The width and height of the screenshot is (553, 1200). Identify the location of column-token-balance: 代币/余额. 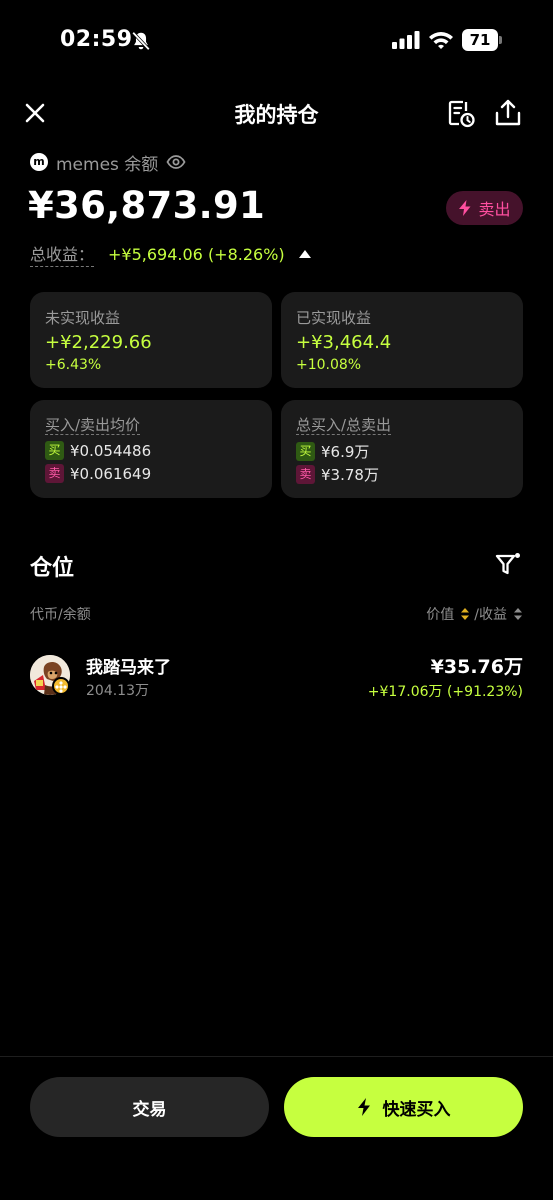
(60, 615).